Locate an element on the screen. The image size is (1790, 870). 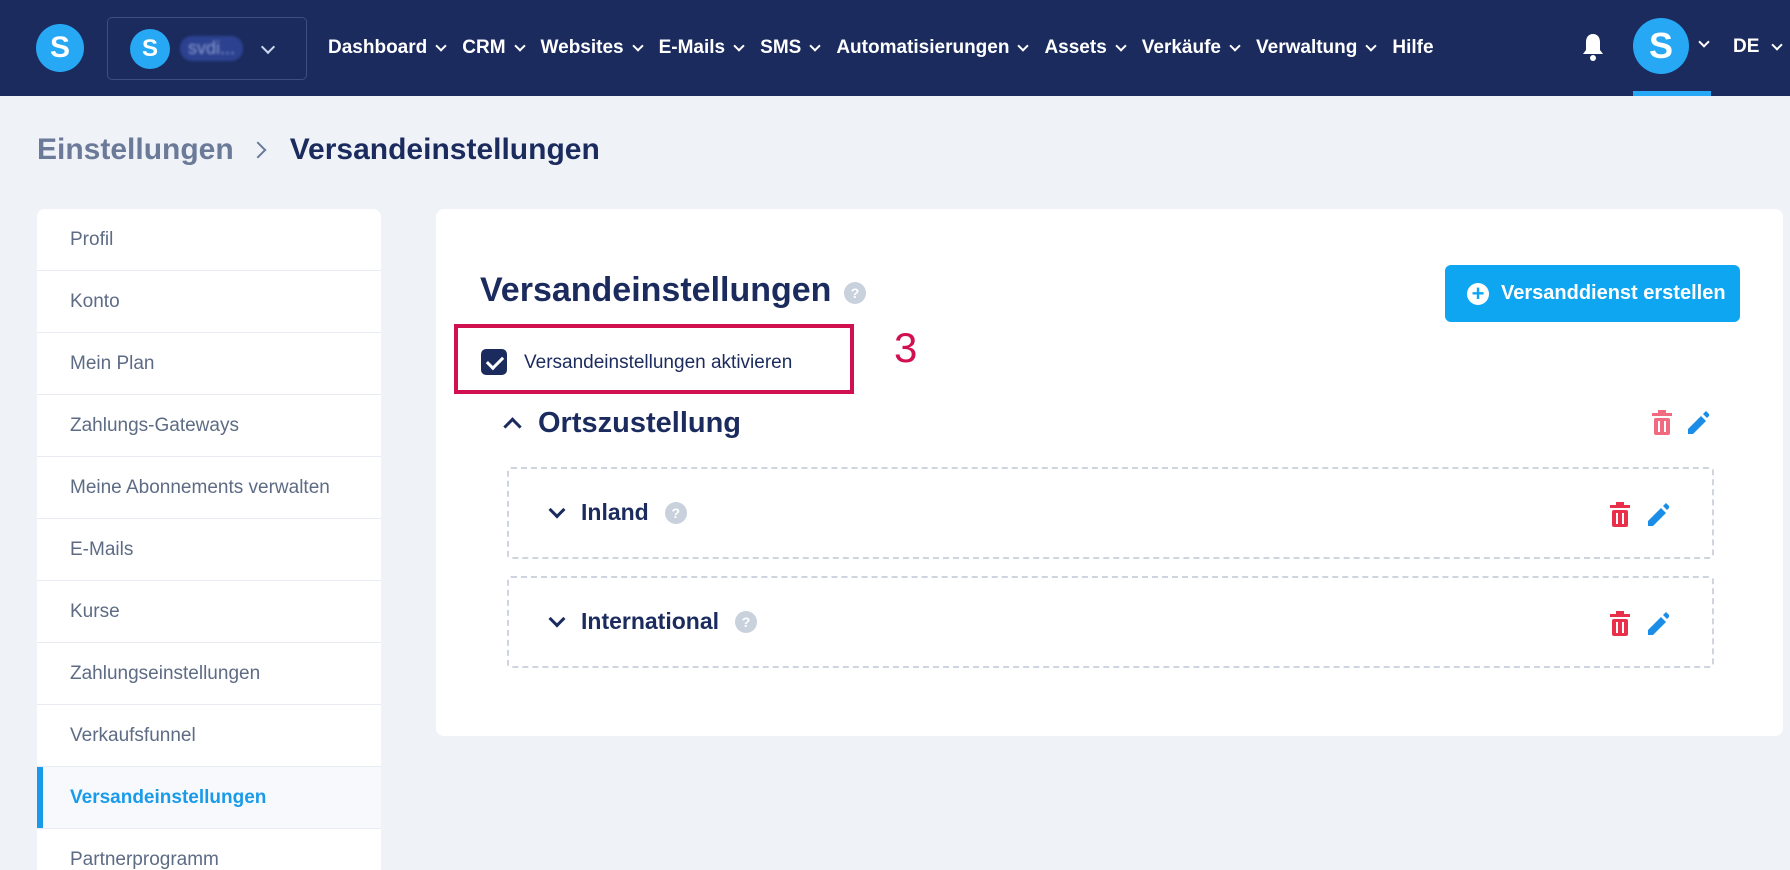
nav-verwaltung: Verwaltung is located at coordinates (1317, 48).